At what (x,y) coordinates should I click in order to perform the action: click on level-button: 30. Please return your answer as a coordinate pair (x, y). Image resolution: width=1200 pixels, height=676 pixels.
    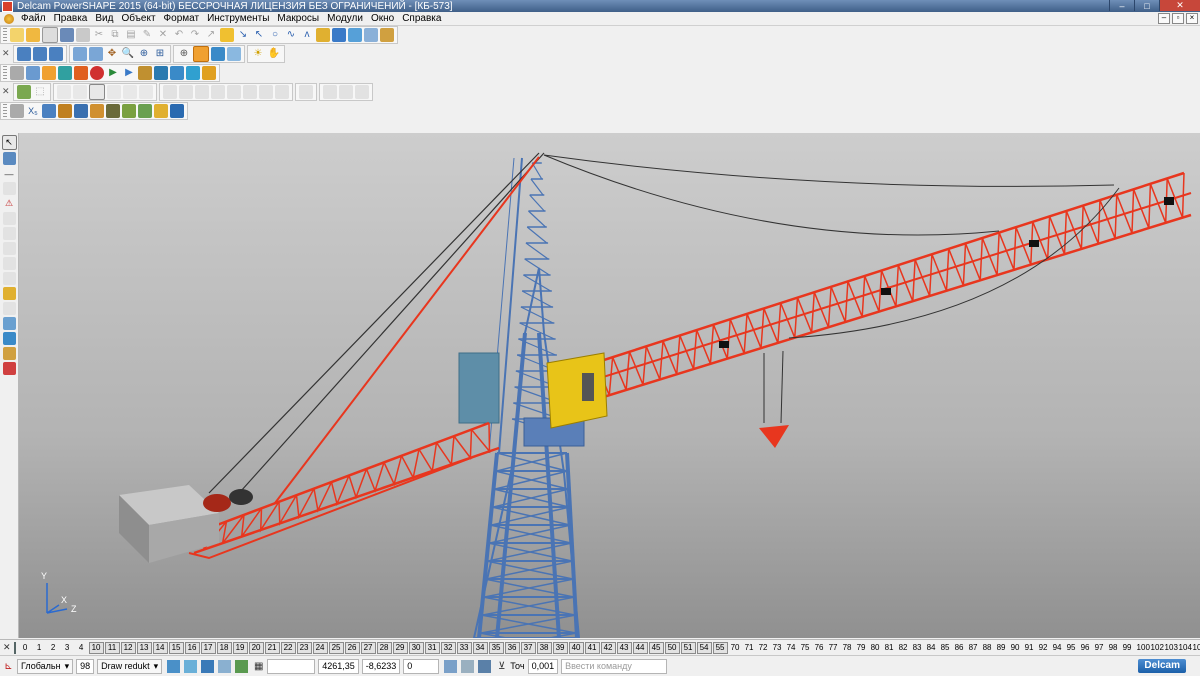
    Looking at the image, I should click on (416, 647).